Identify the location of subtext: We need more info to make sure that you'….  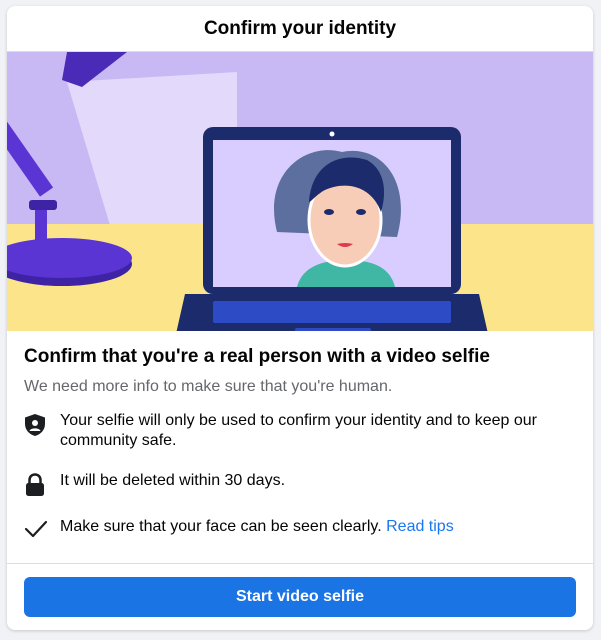
(208, 386).